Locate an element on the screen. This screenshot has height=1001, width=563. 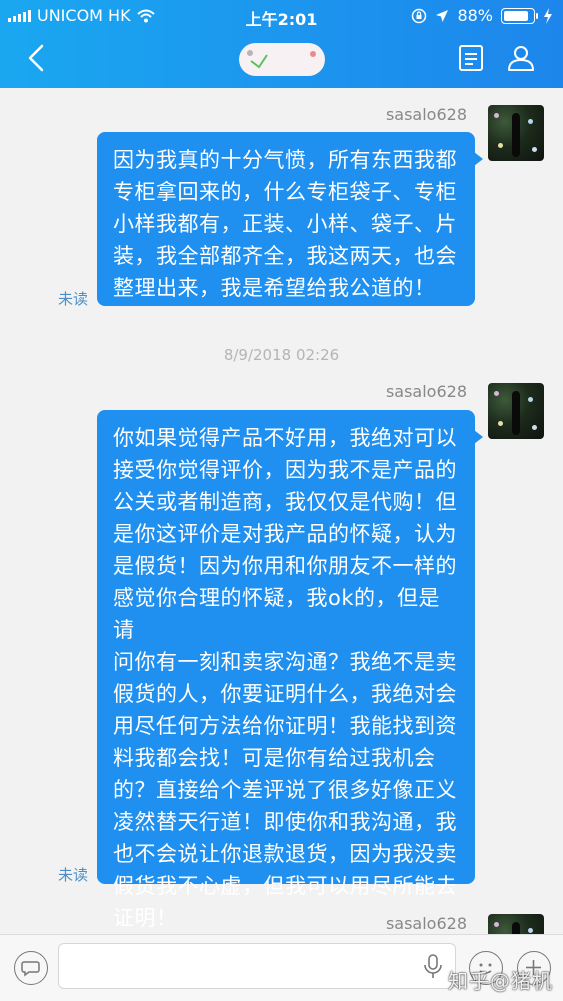
navigation-bar is located at coordinates (281, 60).